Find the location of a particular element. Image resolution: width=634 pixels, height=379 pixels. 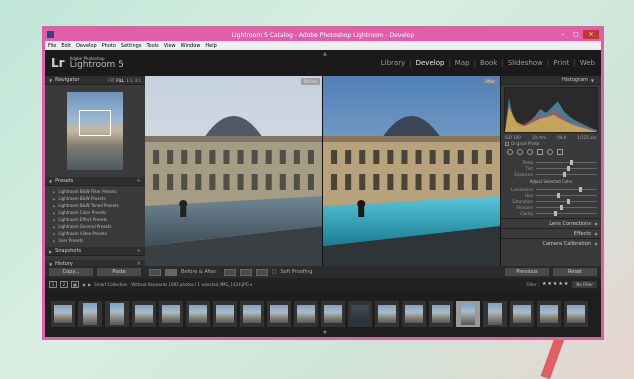

module-print: Print is located at coordinates (561, 63).